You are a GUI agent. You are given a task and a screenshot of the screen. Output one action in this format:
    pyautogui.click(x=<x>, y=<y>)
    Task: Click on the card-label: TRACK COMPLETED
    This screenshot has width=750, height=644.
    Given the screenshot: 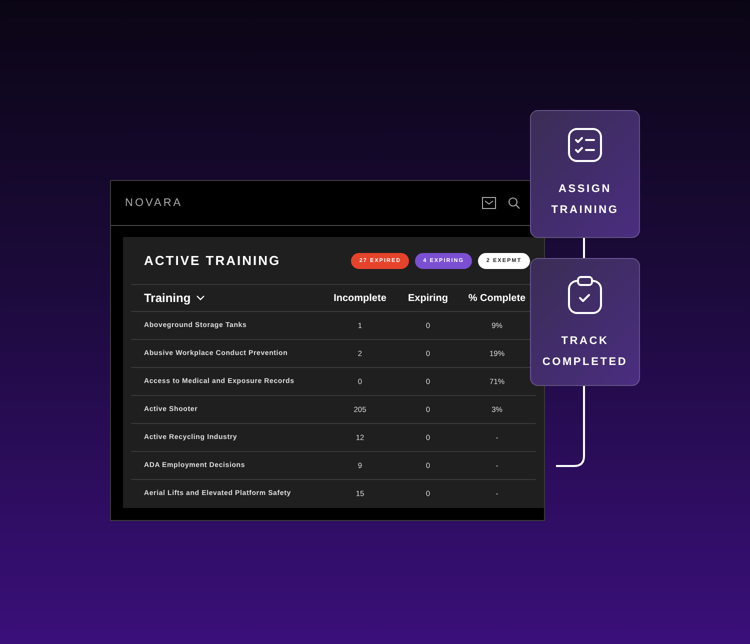 What is the action you would take?
    pyautogui.click(x=585, y=352)
    